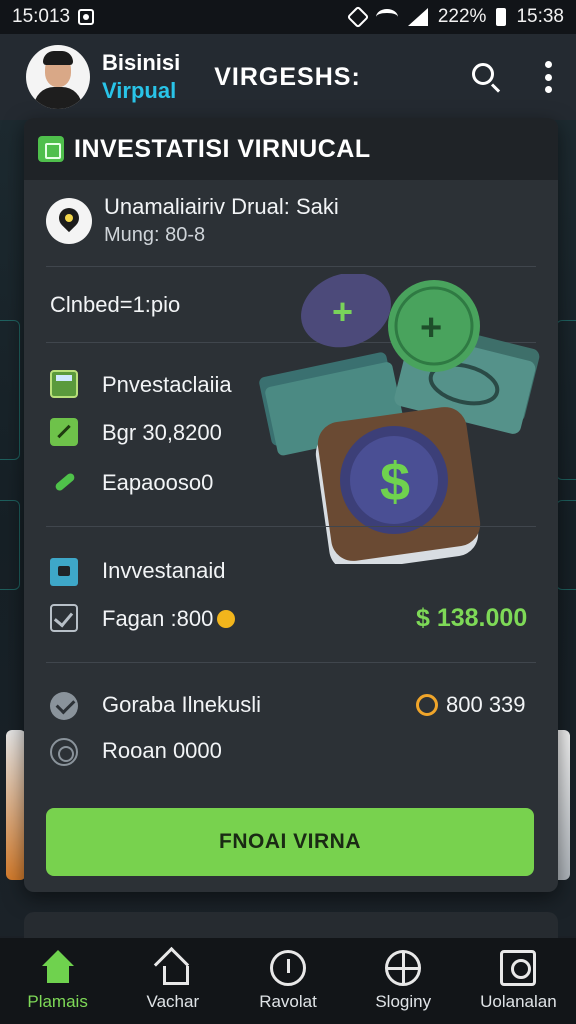  I want to click on list-item-label: Pnvestaclaiia, so click(167, 384).